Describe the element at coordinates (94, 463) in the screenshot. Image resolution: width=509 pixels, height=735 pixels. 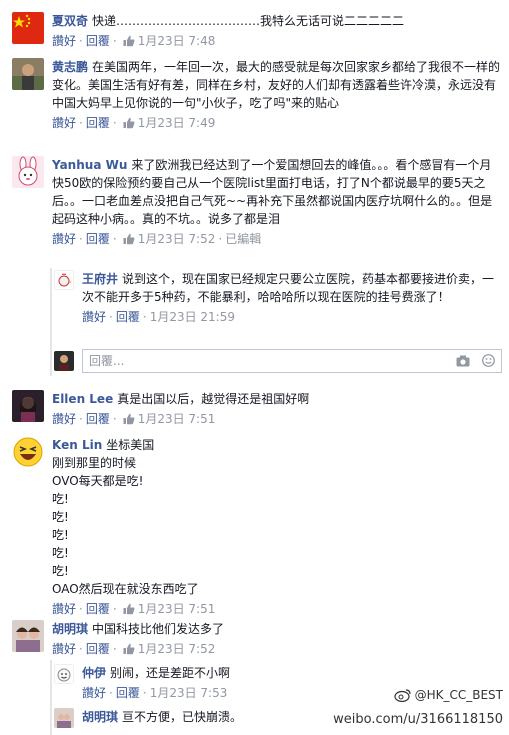
I see `comment-line: 刚到那里的时候` at that location.